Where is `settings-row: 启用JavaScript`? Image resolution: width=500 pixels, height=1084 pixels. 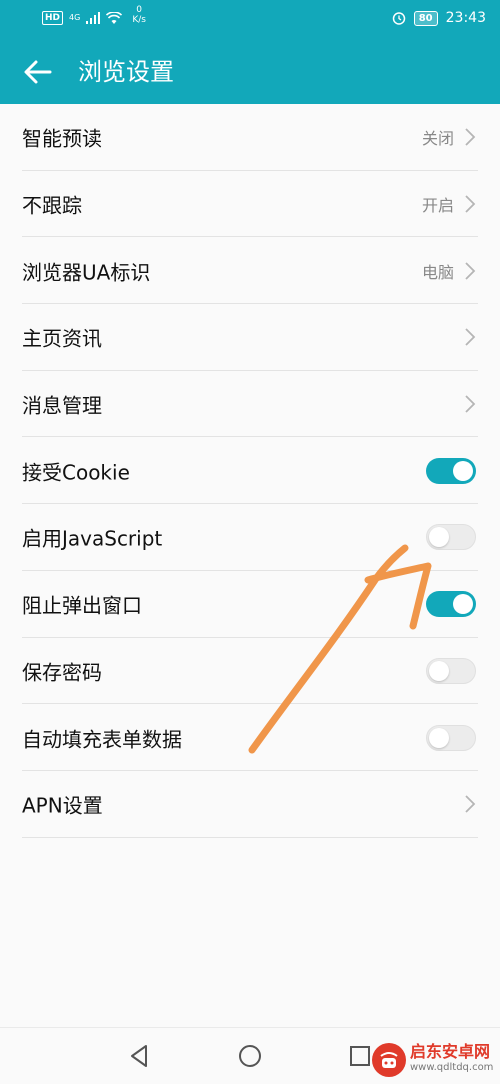 settings-row: 启用JavaScript is located at coordinates (250, 537).